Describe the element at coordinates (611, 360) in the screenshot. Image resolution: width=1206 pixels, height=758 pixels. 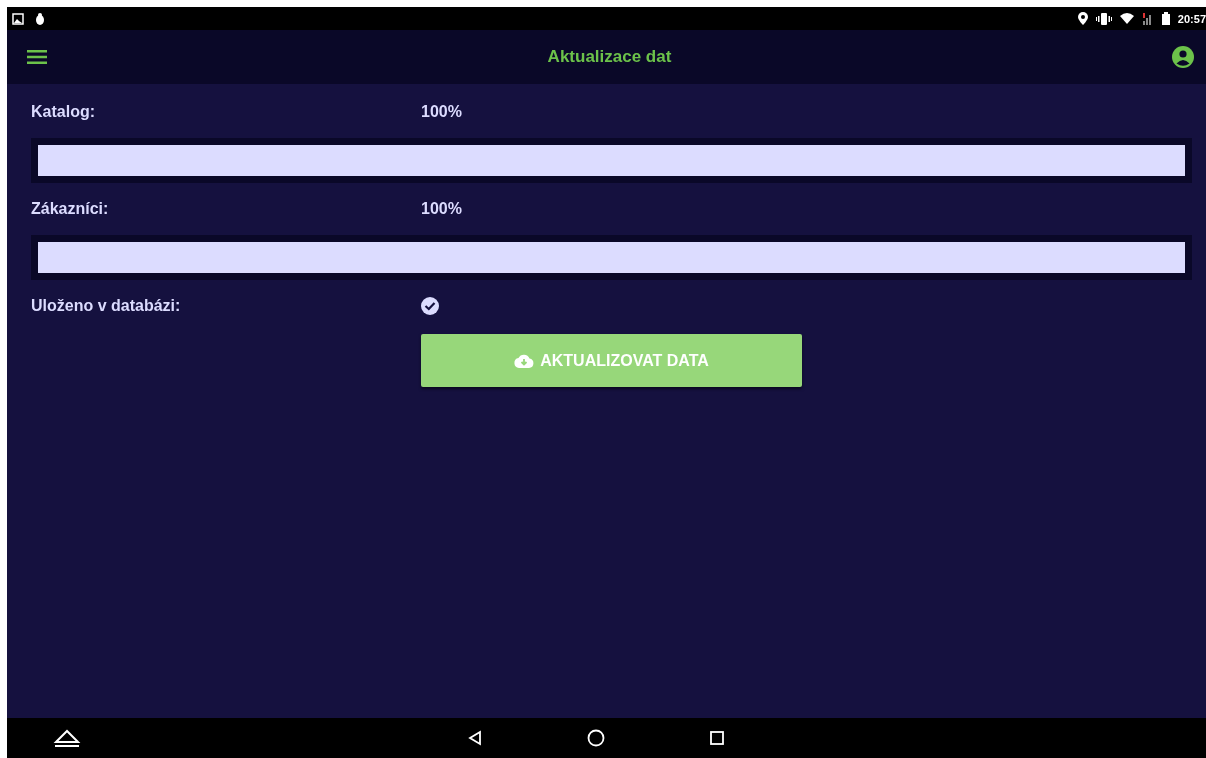
I see `update-data-button: AKTUALIZOVAT DATA` at that location.